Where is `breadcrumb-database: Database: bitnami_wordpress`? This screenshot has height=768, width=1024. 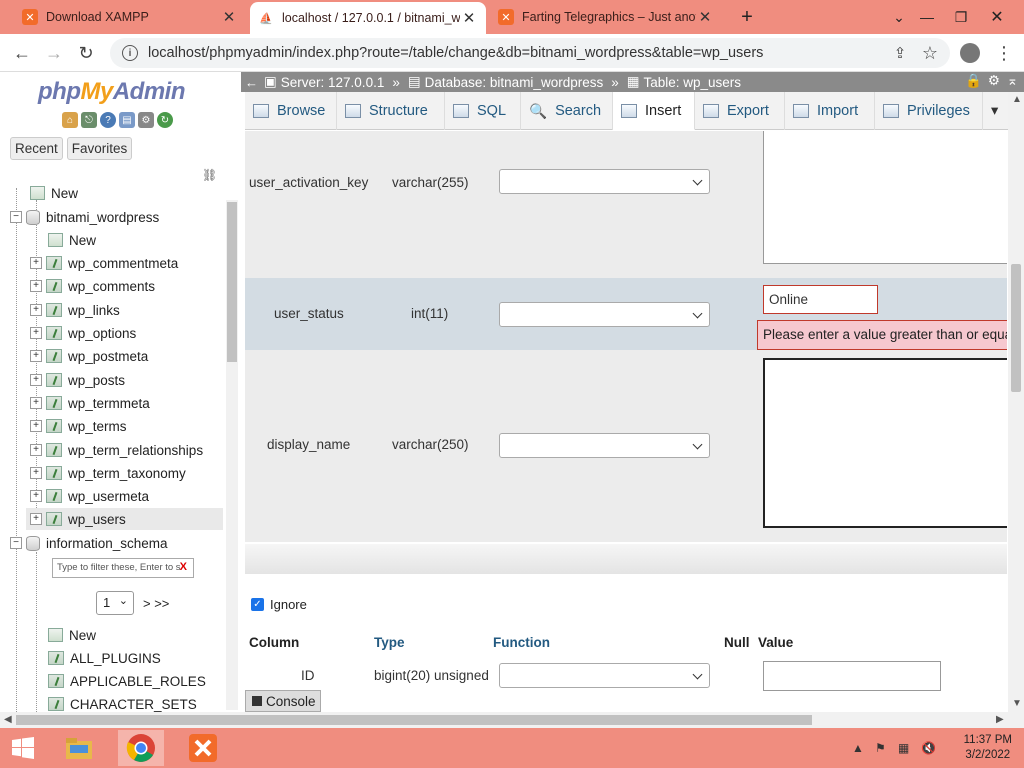
breadcrumb-database: Database: bitnami_wordpress is located at coordinates (514, 82).